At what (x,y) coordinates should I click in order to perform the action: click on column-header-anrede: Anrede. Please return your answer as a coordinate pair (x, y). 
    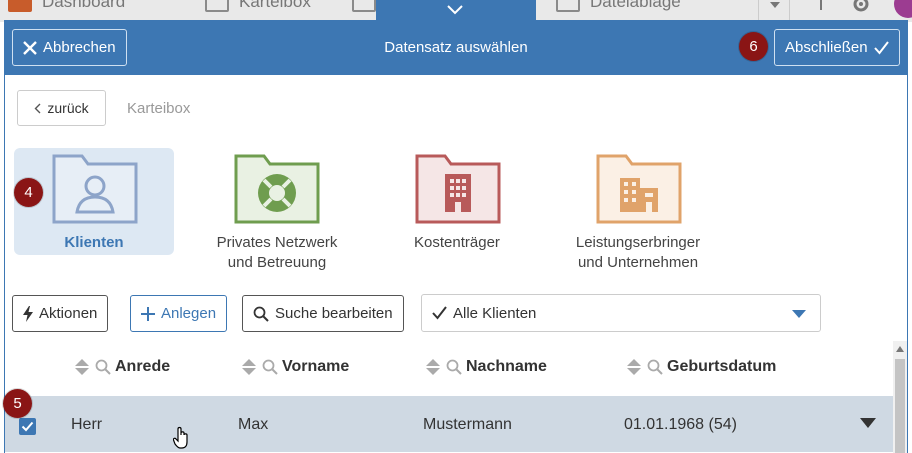
    Looking at the image, I should click on (122, 367).